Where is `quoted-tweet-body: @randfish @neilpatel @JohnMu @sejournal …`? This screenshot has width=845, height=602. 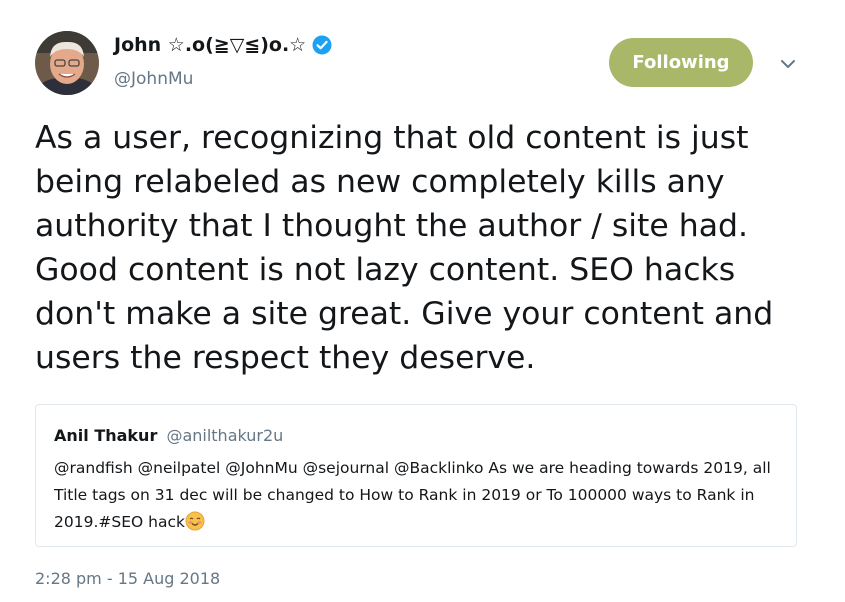 quoted-tweet-body: @randfish @neilpatel @JohnMu @sejournal … is located at coordinates (412, 495).